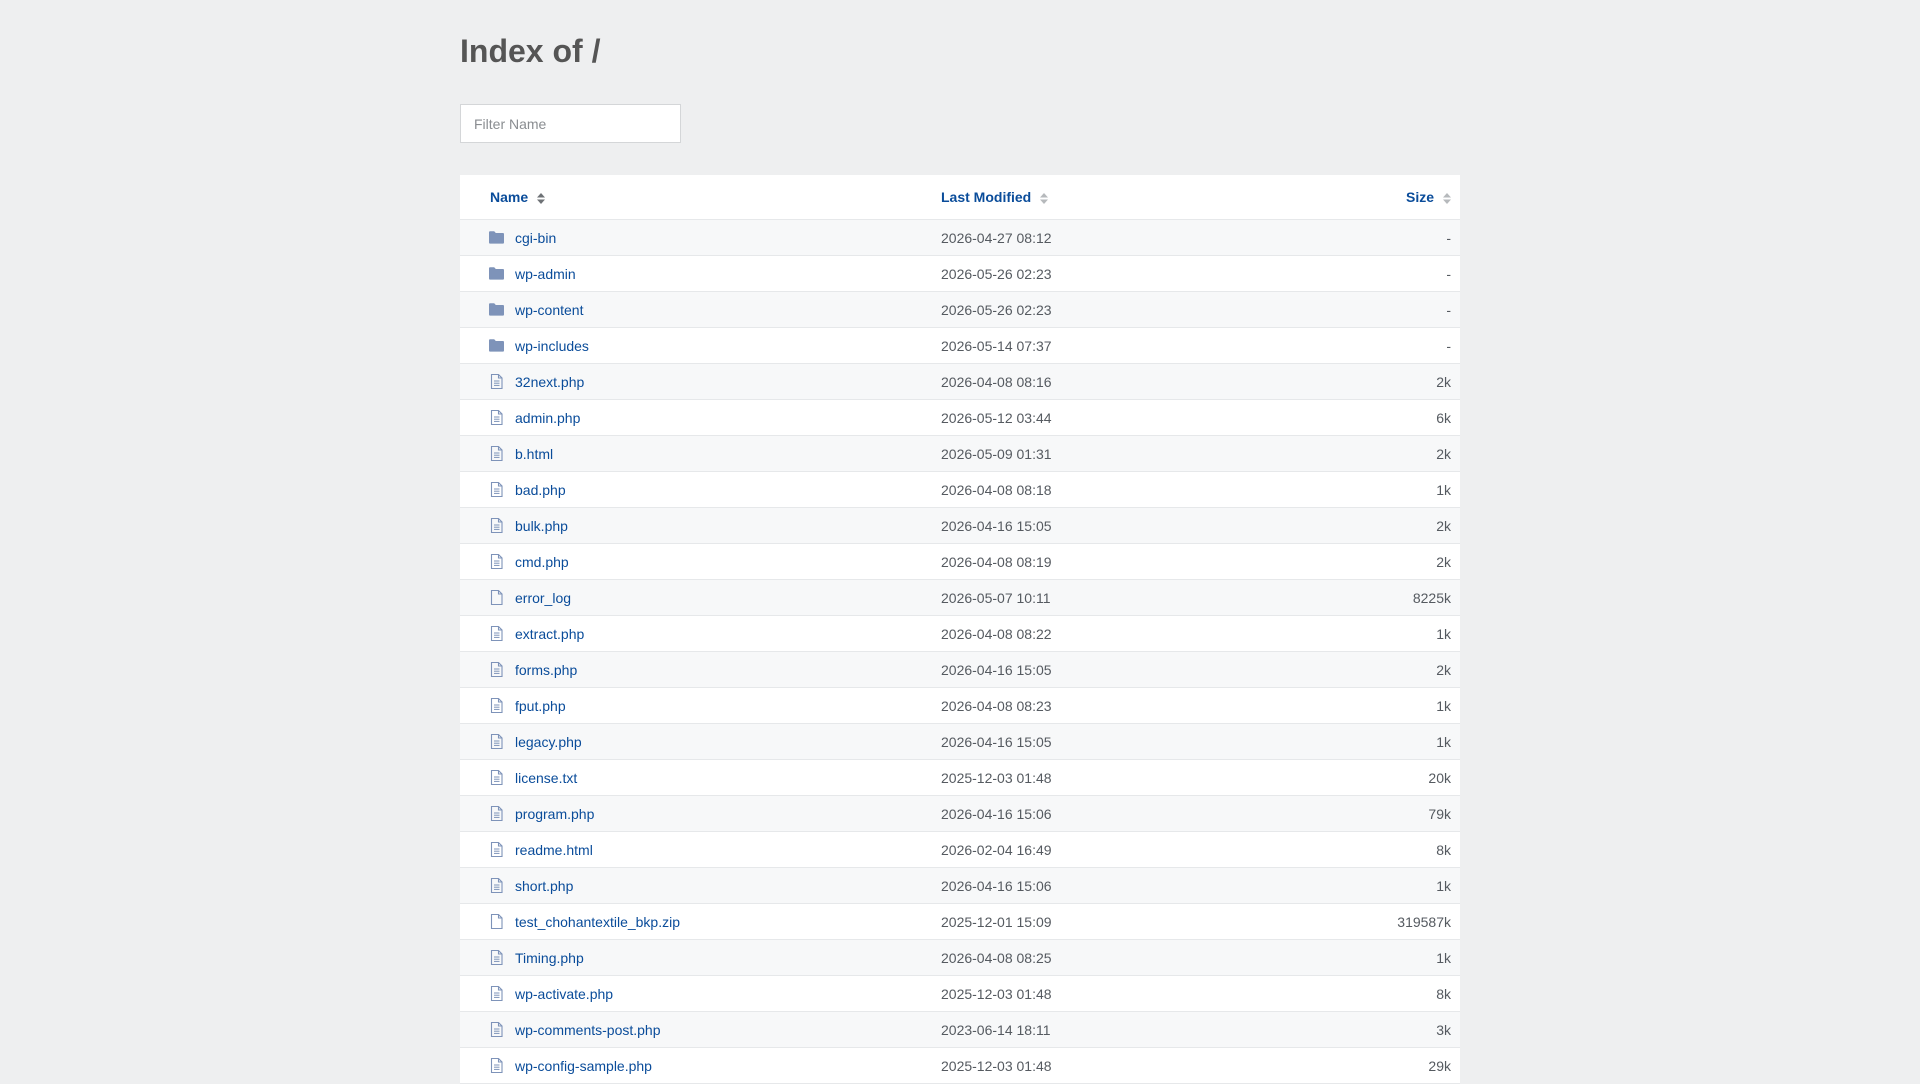  I want to click on file-link: readme.html, so click(554, 850).